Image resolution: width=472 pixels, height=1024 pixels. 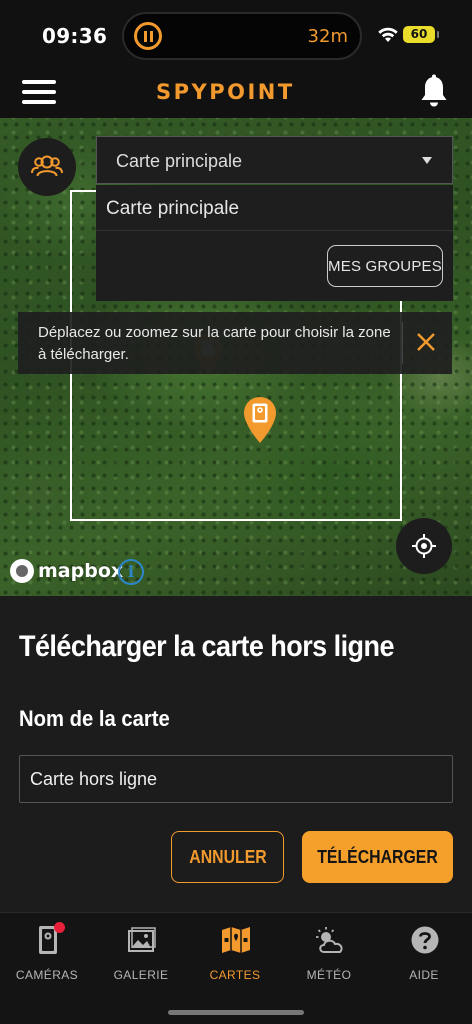 I want to click on mapbox-attribution: mapbox, so click(x=66, y=571).